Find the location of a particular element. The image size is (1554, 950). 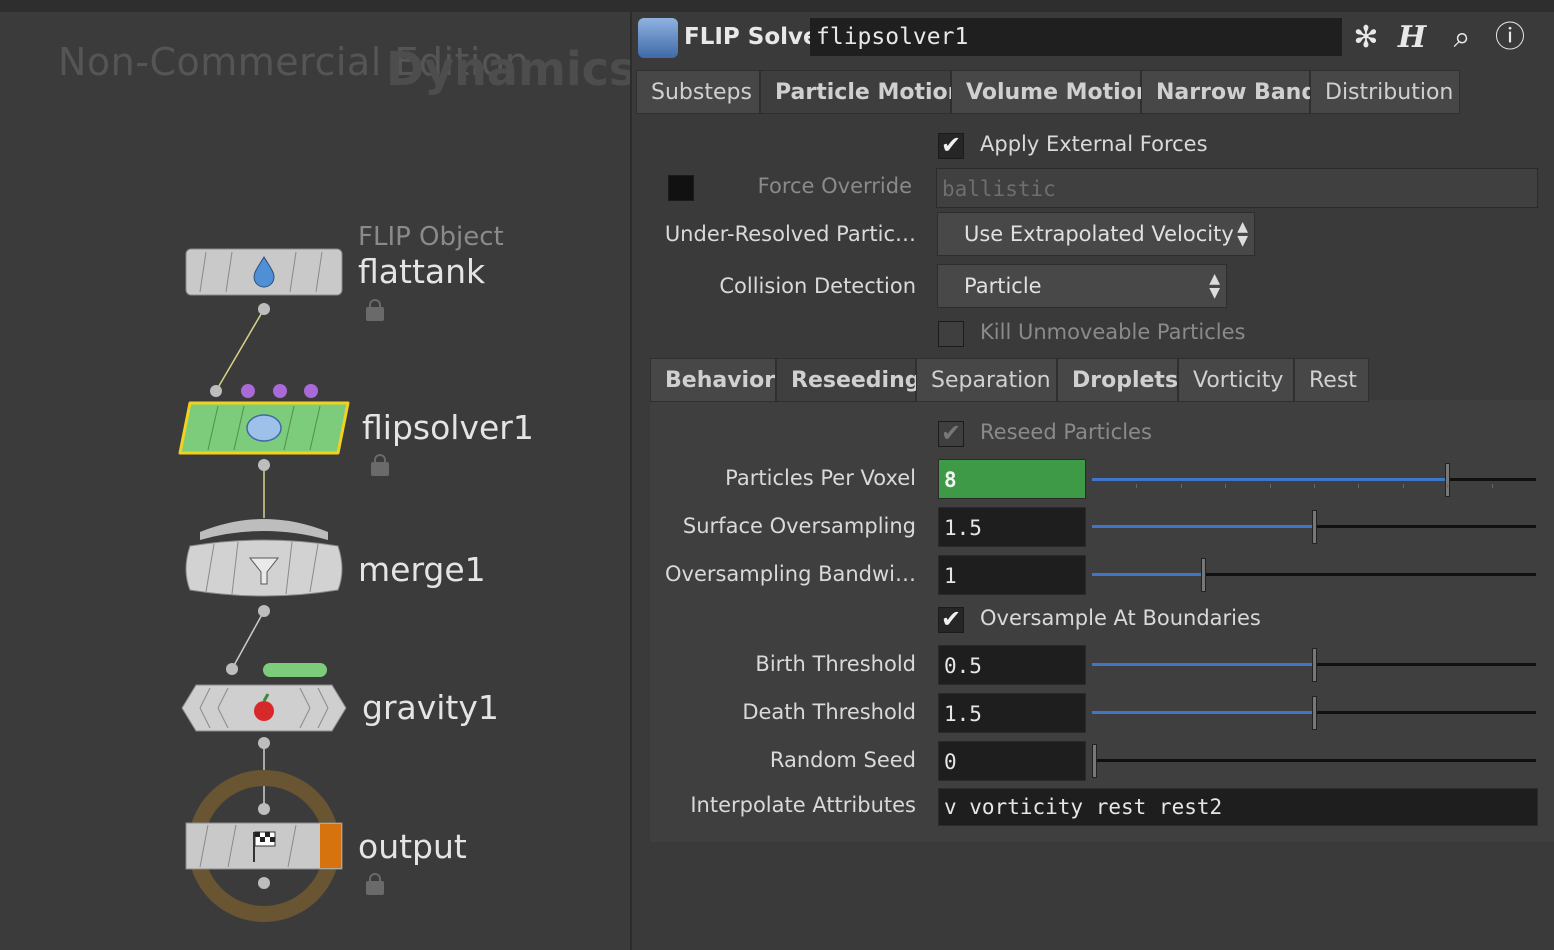

tab-rest: Rest is located at coordinates (1331, 380).